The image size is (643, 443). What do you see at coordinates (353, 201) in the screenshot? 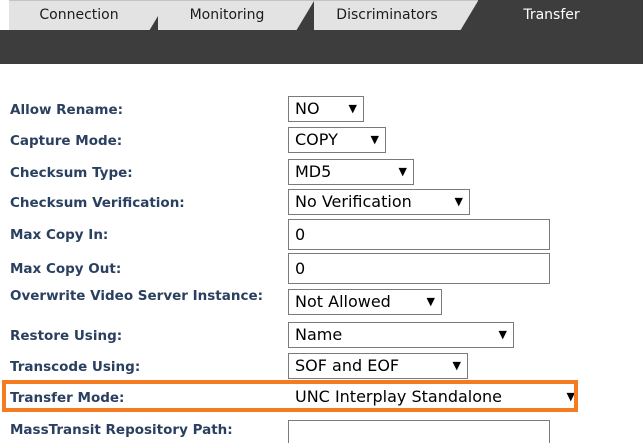
I see `checksum-verification-value: No Verification` at bounding box center [353, 201].